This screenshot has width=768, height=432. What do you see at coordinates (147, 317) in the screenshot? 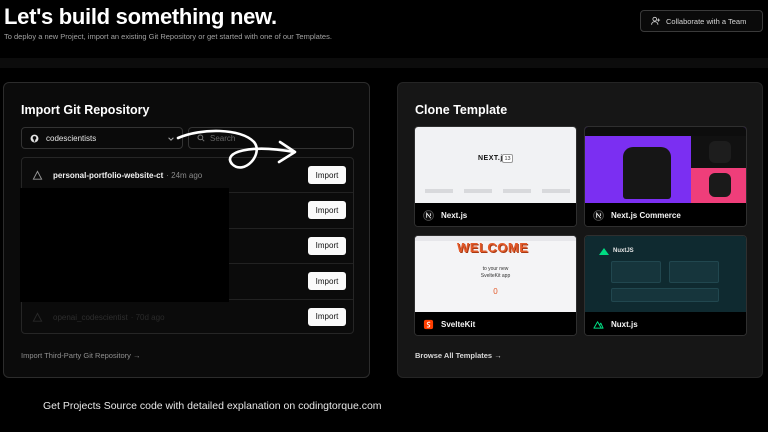
I see `repository-updated-time: · 70d ago` at bounding box center [147, 317].